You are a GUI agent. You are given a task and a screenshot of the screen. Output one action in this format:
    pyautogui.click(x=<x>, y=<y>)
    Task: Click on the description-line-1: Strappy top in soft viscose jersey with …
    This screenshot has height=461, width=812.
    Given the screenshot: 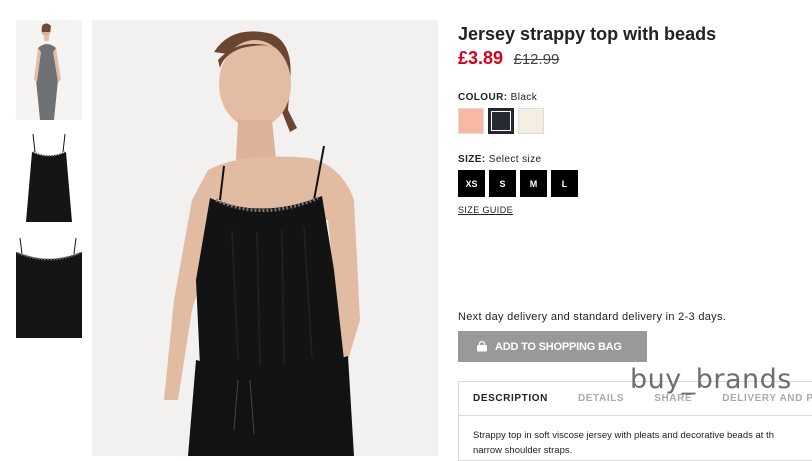 What is the action you would take?
    pyautogui.click(x=623, y=435)
    